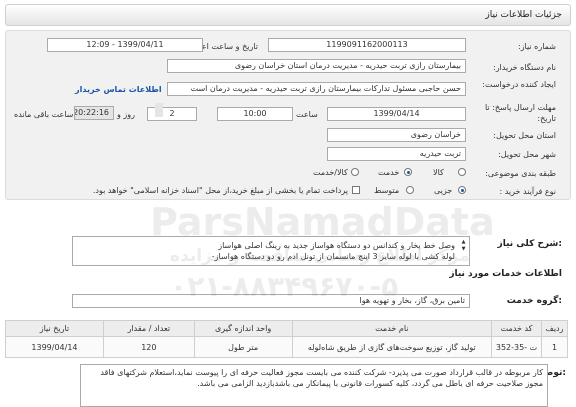  What do you see at coordinates (288, 15) in the screenshot?
I see `details-header: جزئیات اطلاعات نیاز` at bounding box center [288, 15].